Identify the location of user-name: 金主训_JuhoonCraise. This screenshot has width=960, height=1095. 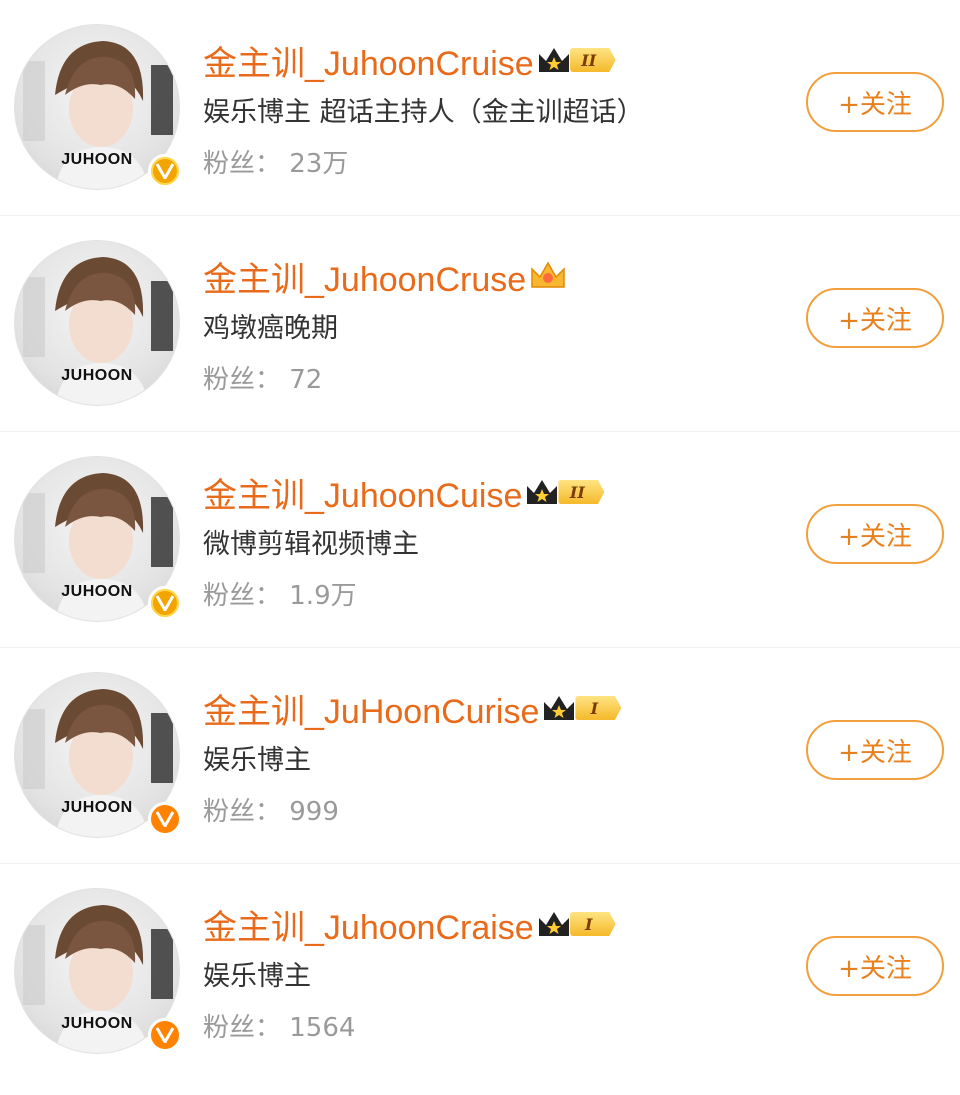
(368, 924).